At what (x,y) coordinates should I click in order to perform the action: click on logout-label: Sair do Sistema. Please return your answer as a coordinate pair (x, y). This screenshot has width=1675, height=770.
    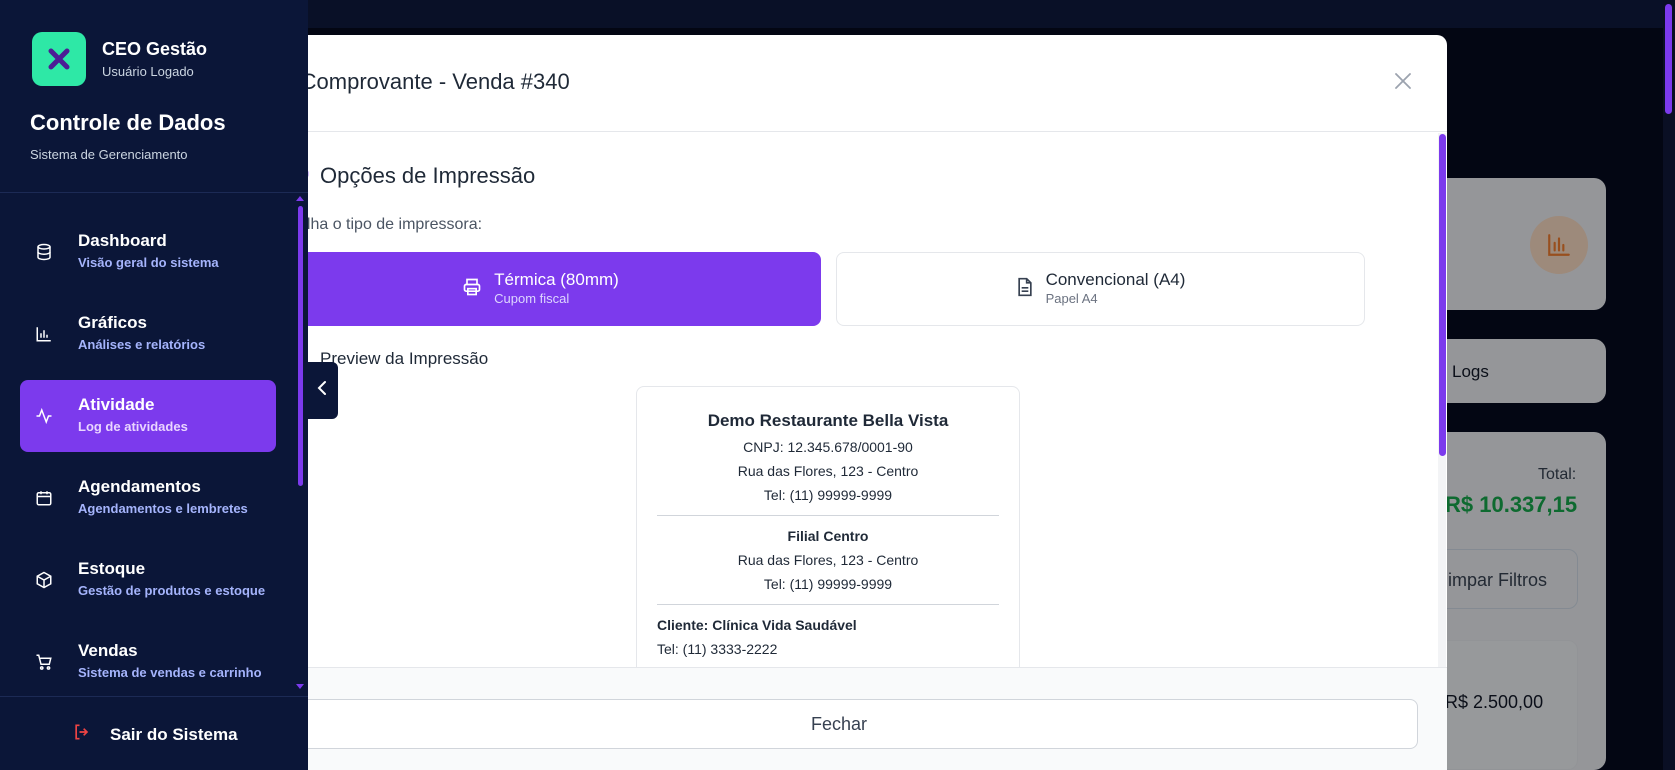
    Looking at the image, I should click on (174, 734).